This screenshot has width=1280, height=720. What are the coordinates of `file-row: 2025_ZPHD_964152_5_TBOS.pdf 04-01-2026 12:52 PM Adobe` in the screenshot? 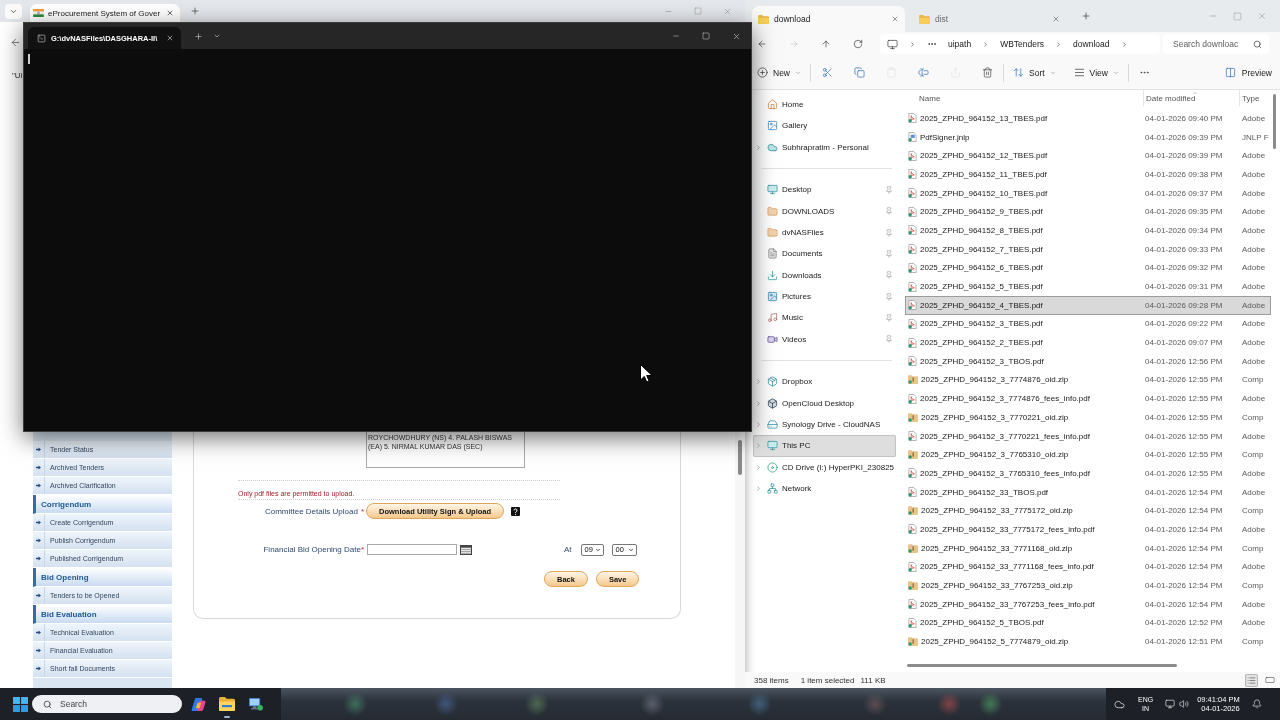 It's located at (1088, 623).